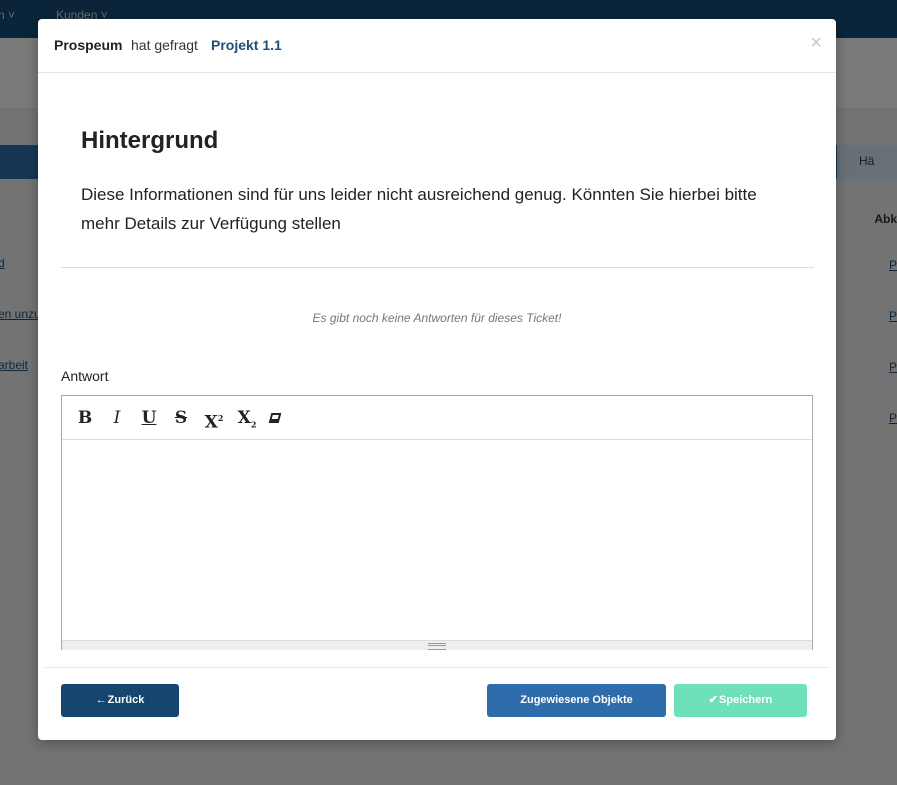 Image resolution: width=897 pixels, height=785 pixels. I want to click on back-label: Zurück, so click(126, 700).